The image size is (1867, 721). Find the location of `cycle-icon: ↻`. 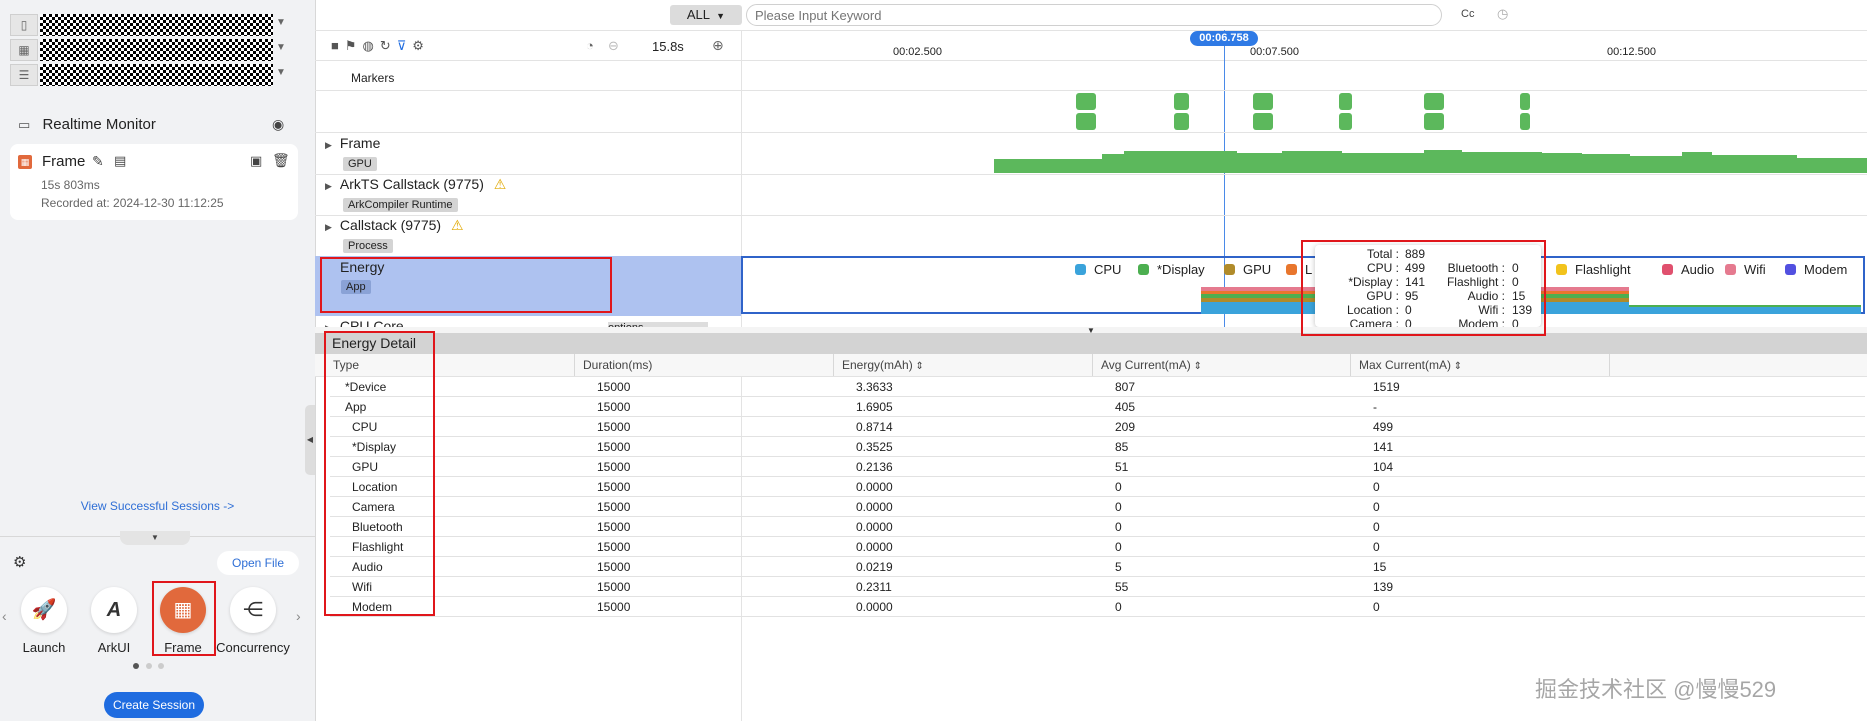

cycle-icon: ↻ is located at coordinates (388, 45).